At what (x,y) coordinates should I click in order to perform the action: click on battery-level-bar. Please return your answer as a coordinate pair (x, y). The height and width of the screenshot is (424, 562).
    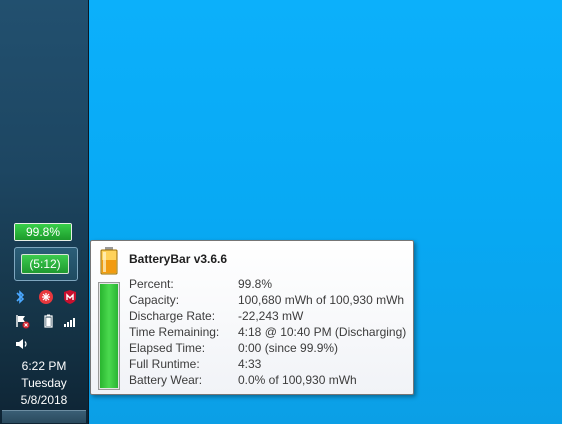
    Looking at the image, I should click on (109, 336).